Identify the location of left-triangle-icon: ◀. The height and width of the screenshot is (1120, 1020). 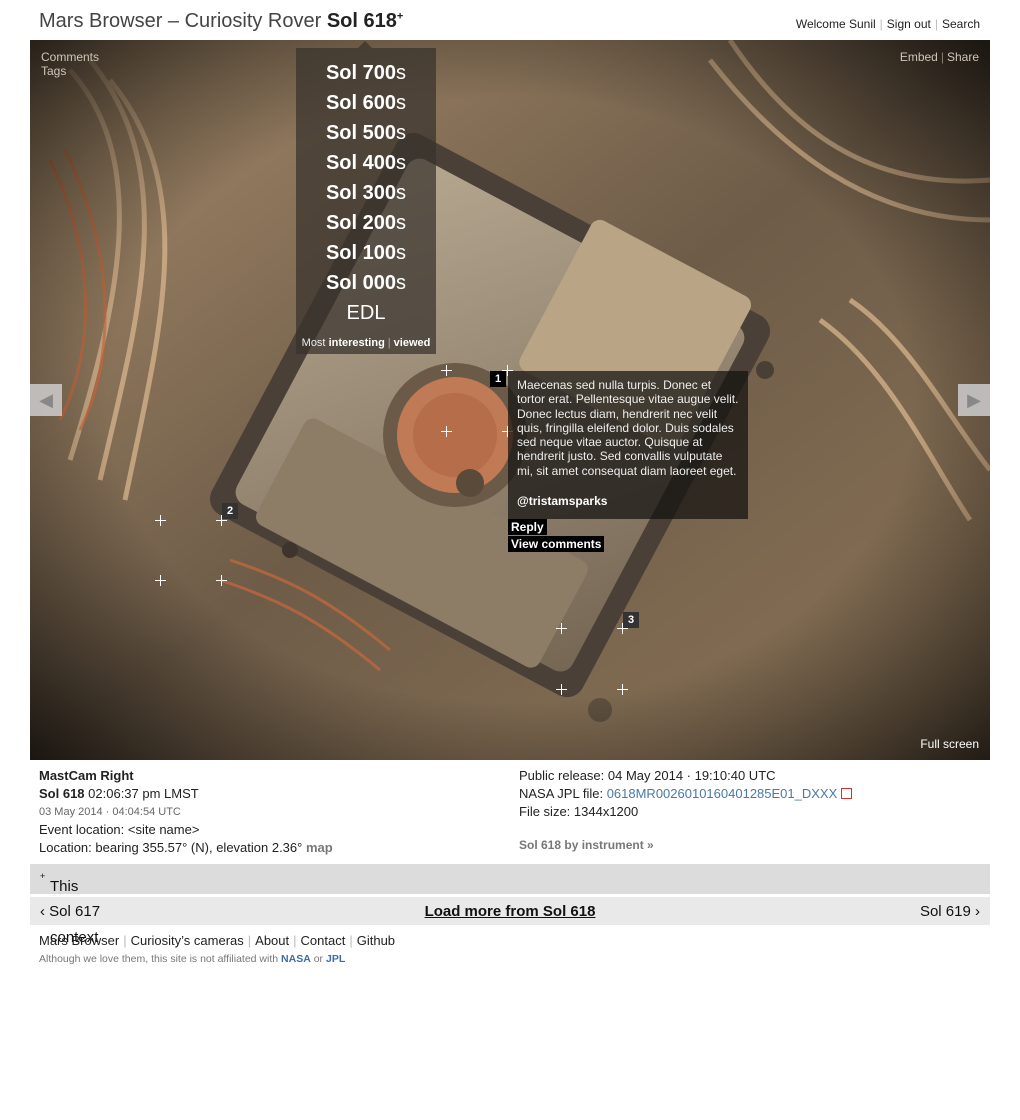
(46, 399).